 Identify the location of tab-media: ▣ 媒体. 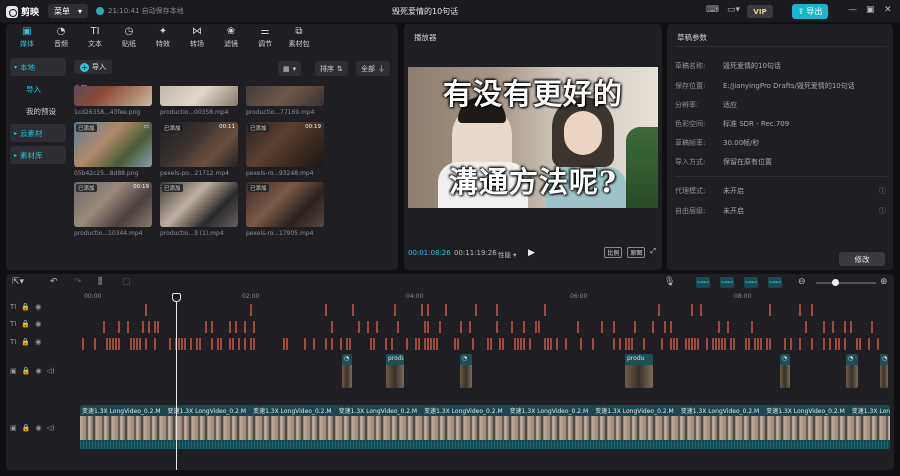
(27, 38).